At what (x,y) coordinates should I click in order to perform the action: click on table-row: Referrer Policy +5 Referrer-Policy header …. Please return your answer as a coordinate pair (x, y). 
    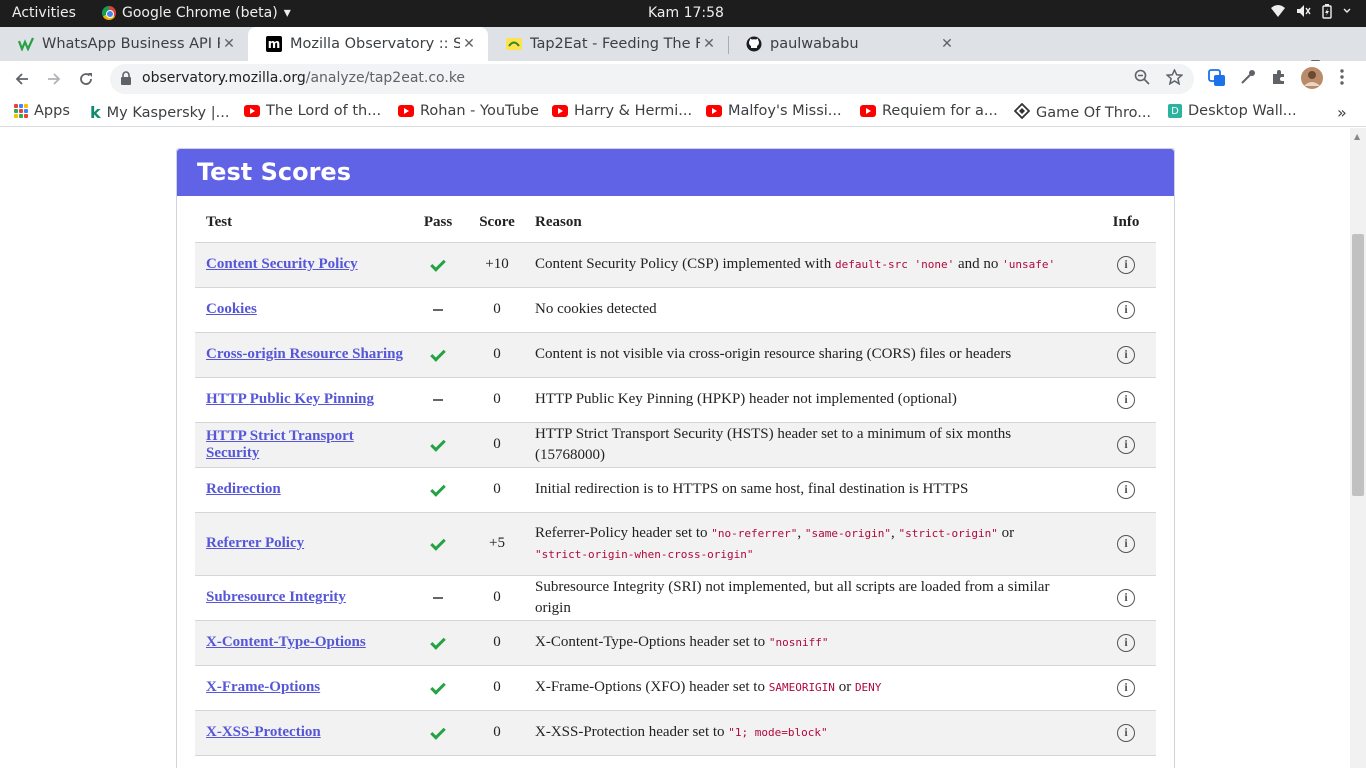
    Looking at the image, I should click on (675, 544).